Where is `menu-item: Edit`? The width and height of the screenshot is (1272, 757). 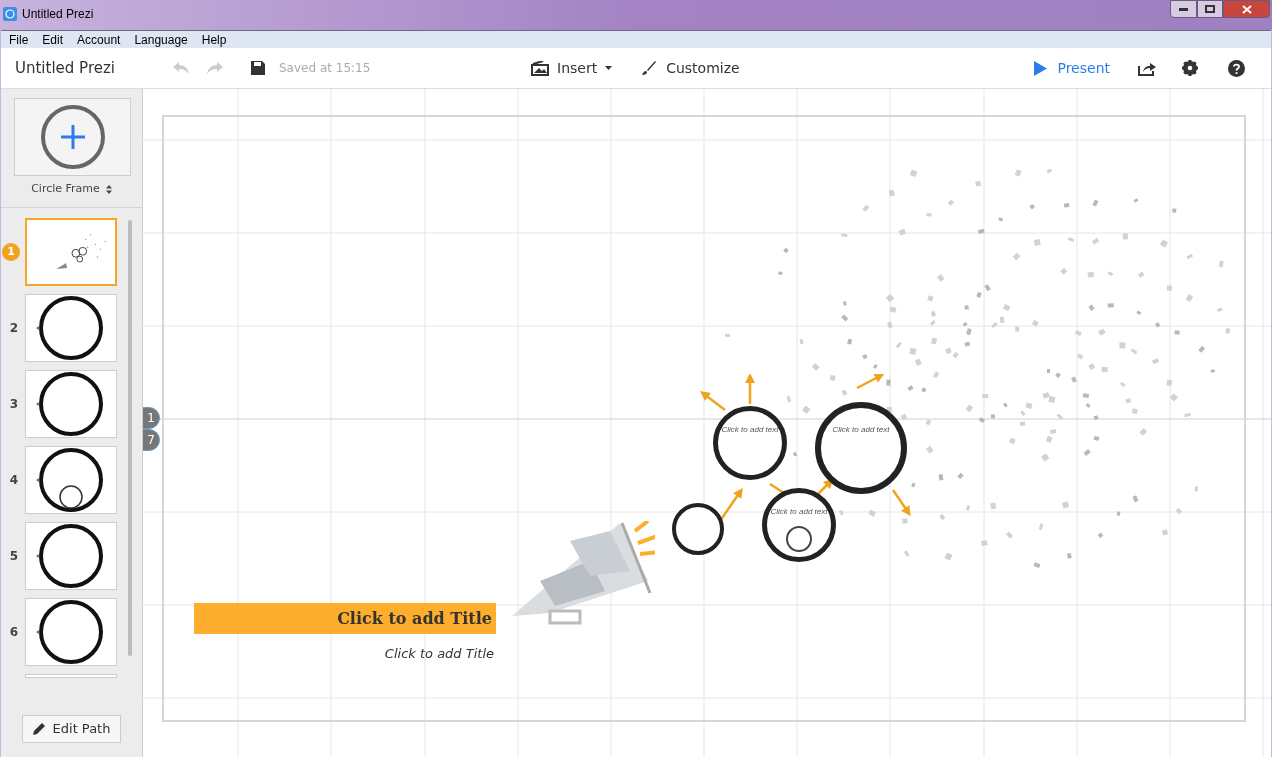 menu-item: Edit is located at coordinates (53, 39).